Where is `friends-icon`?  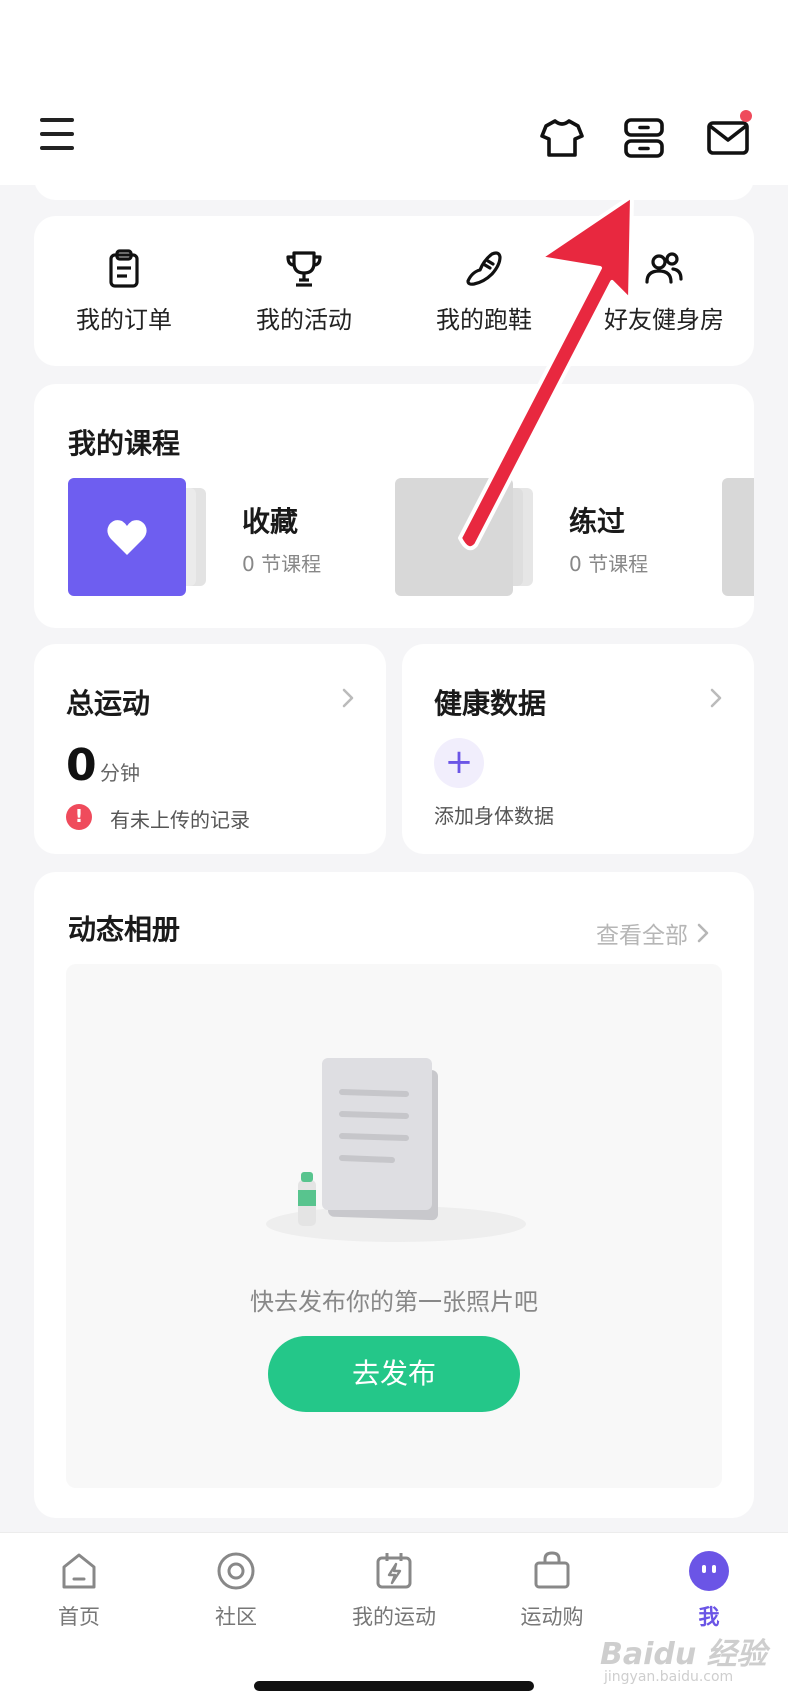 friends-icon is located at coordinates (664, 268).